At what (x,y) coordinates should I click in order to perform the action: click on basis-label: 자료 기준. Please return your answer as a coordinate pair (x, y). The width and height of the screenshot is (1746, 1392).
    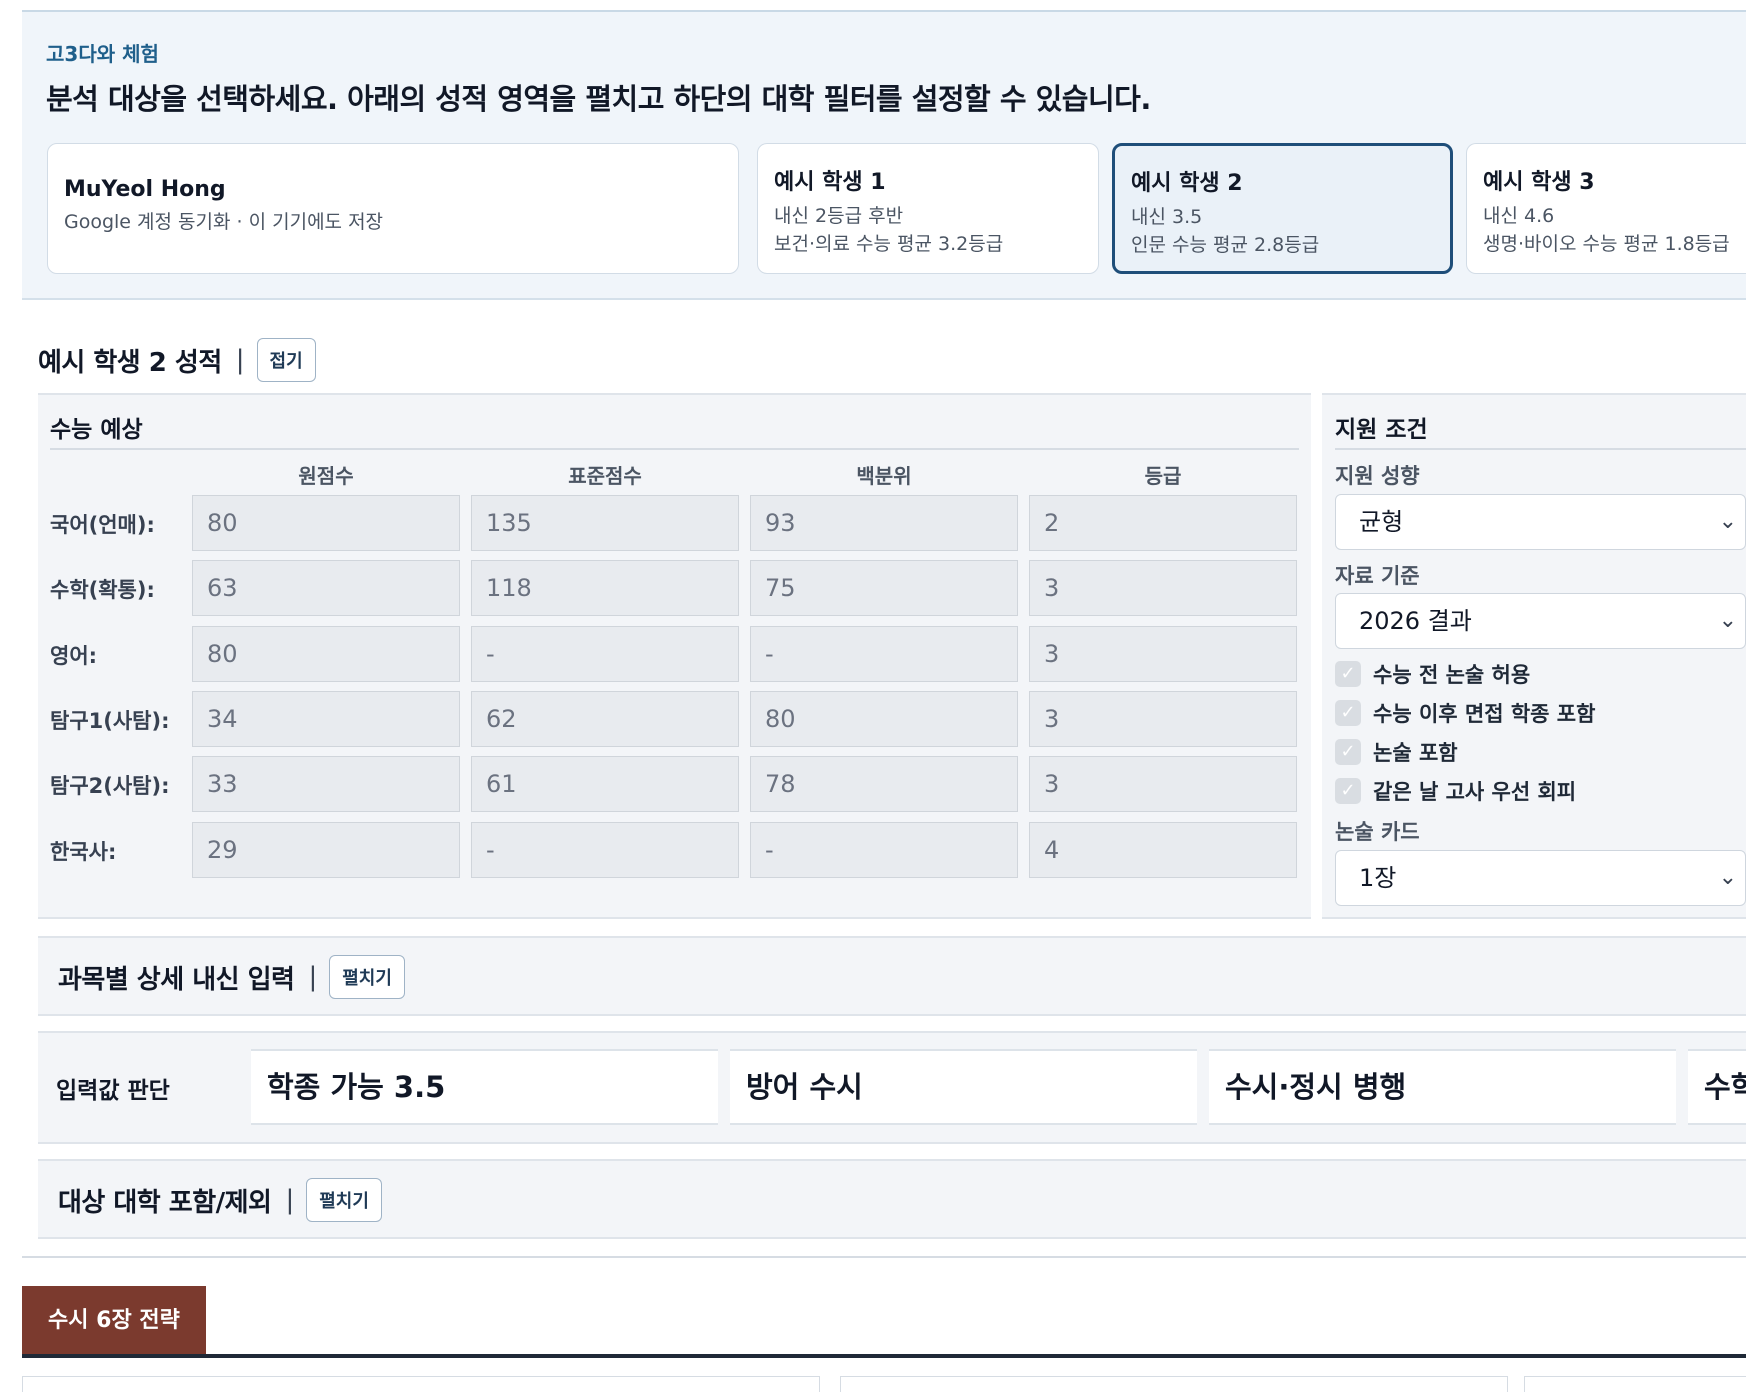
    Looking at the image, I should click on (1377, 576).